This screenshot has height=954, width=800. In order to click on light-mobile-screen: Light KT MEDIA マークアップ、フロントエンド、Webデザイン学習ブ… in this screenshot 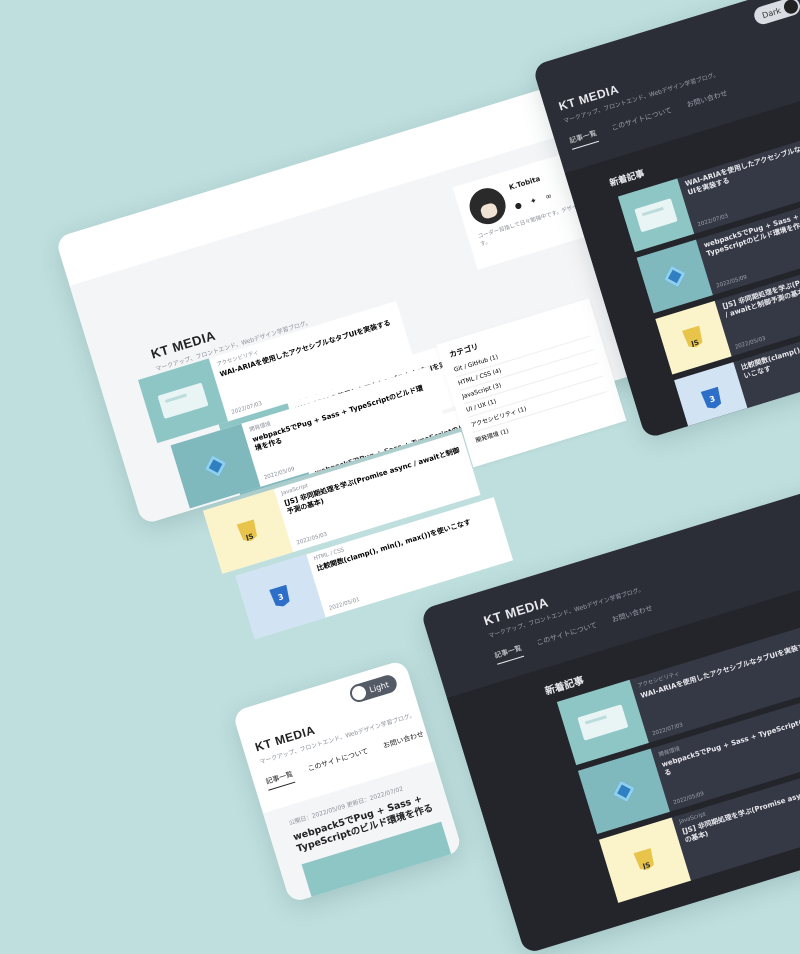, I will do `click(347, 781)`.